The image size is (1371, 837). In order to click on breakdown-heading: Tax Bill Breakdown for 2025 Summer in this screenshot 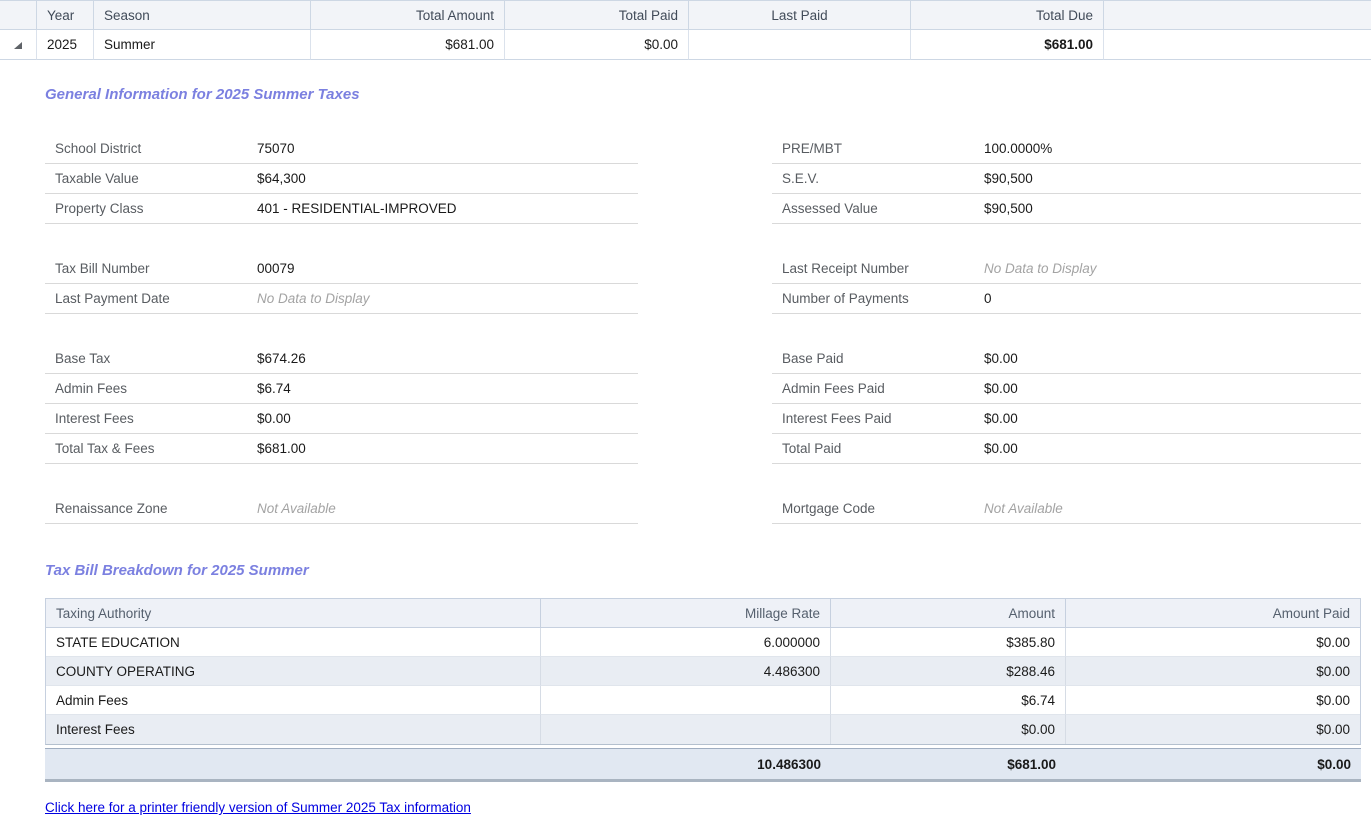, I will do `click(177, 570)`.